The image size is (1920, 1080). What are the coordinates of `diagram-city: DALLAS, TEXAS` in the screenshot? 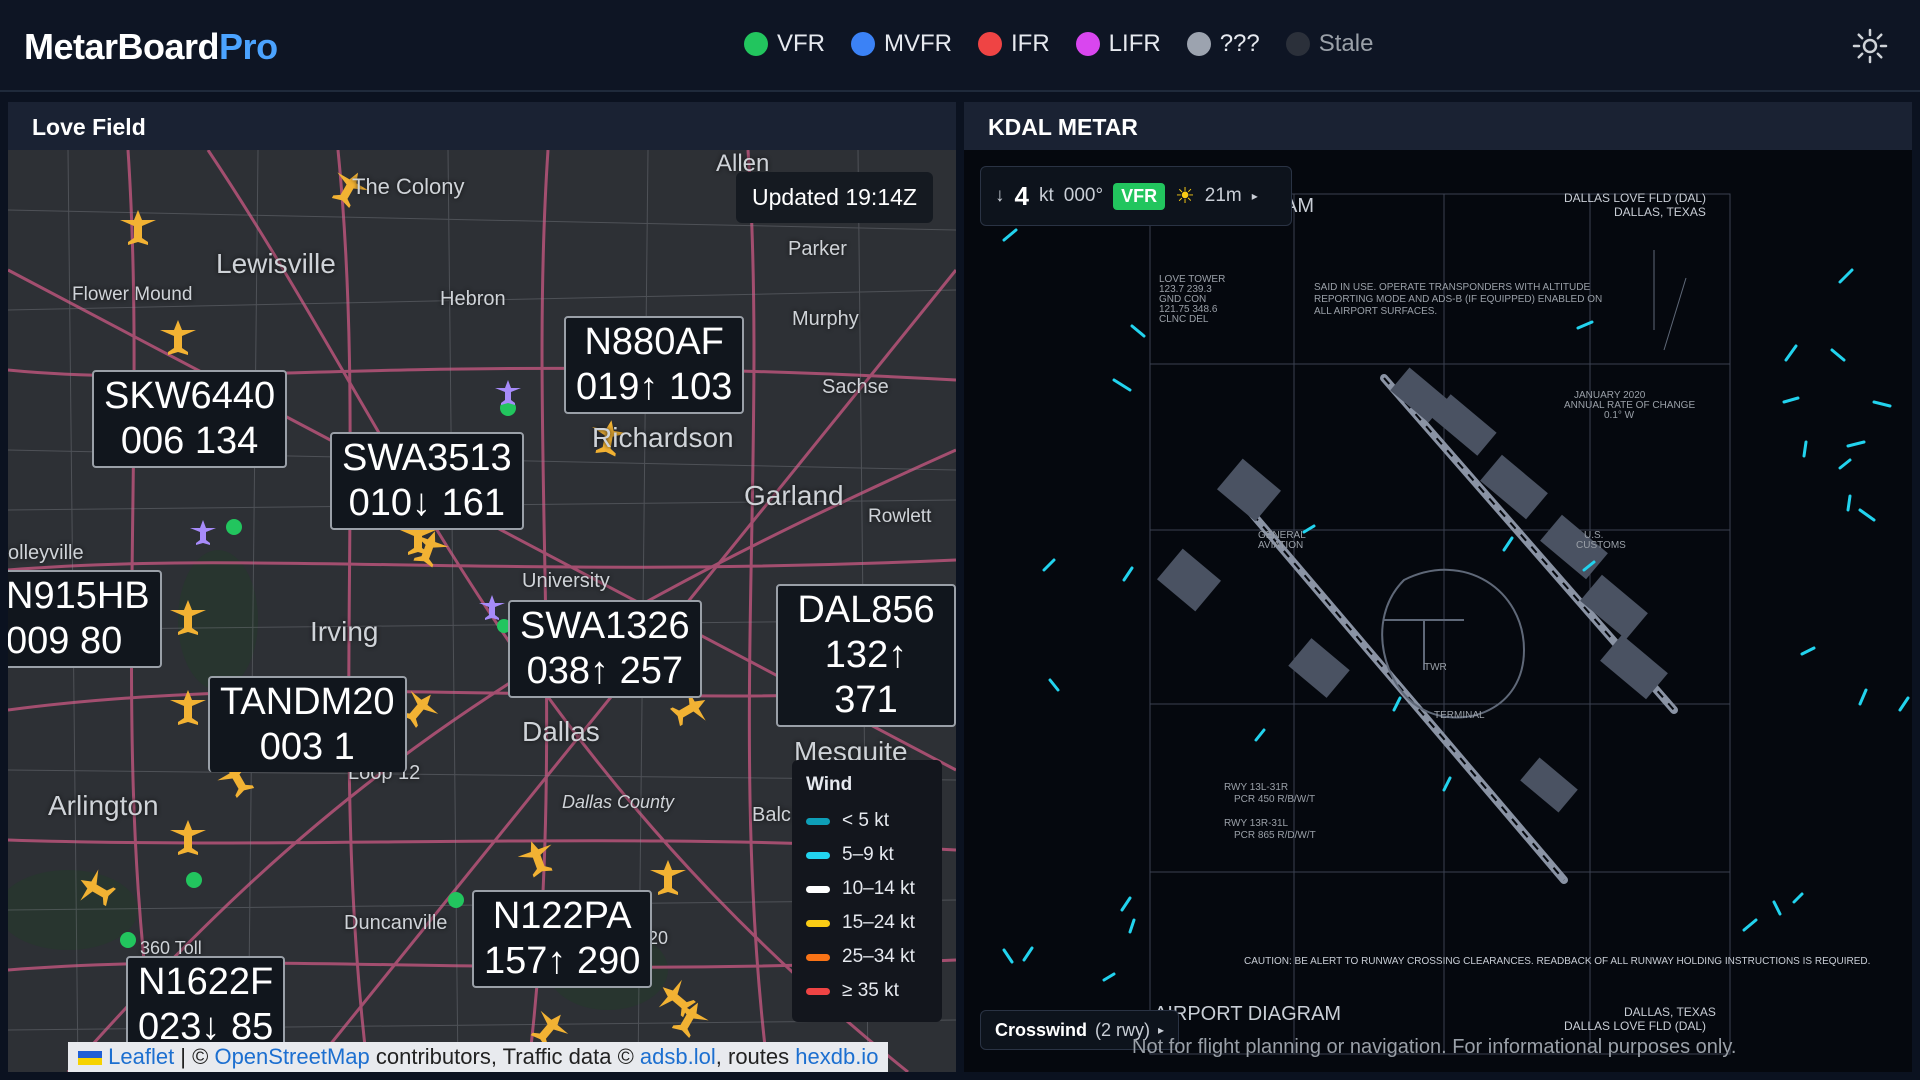 It's located at (1660, 212).